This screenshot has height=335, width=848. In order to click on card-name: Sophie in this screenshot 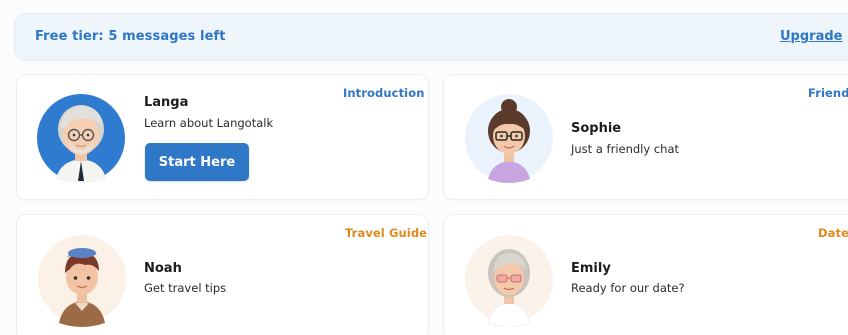, I will do `click(596, 128)`.